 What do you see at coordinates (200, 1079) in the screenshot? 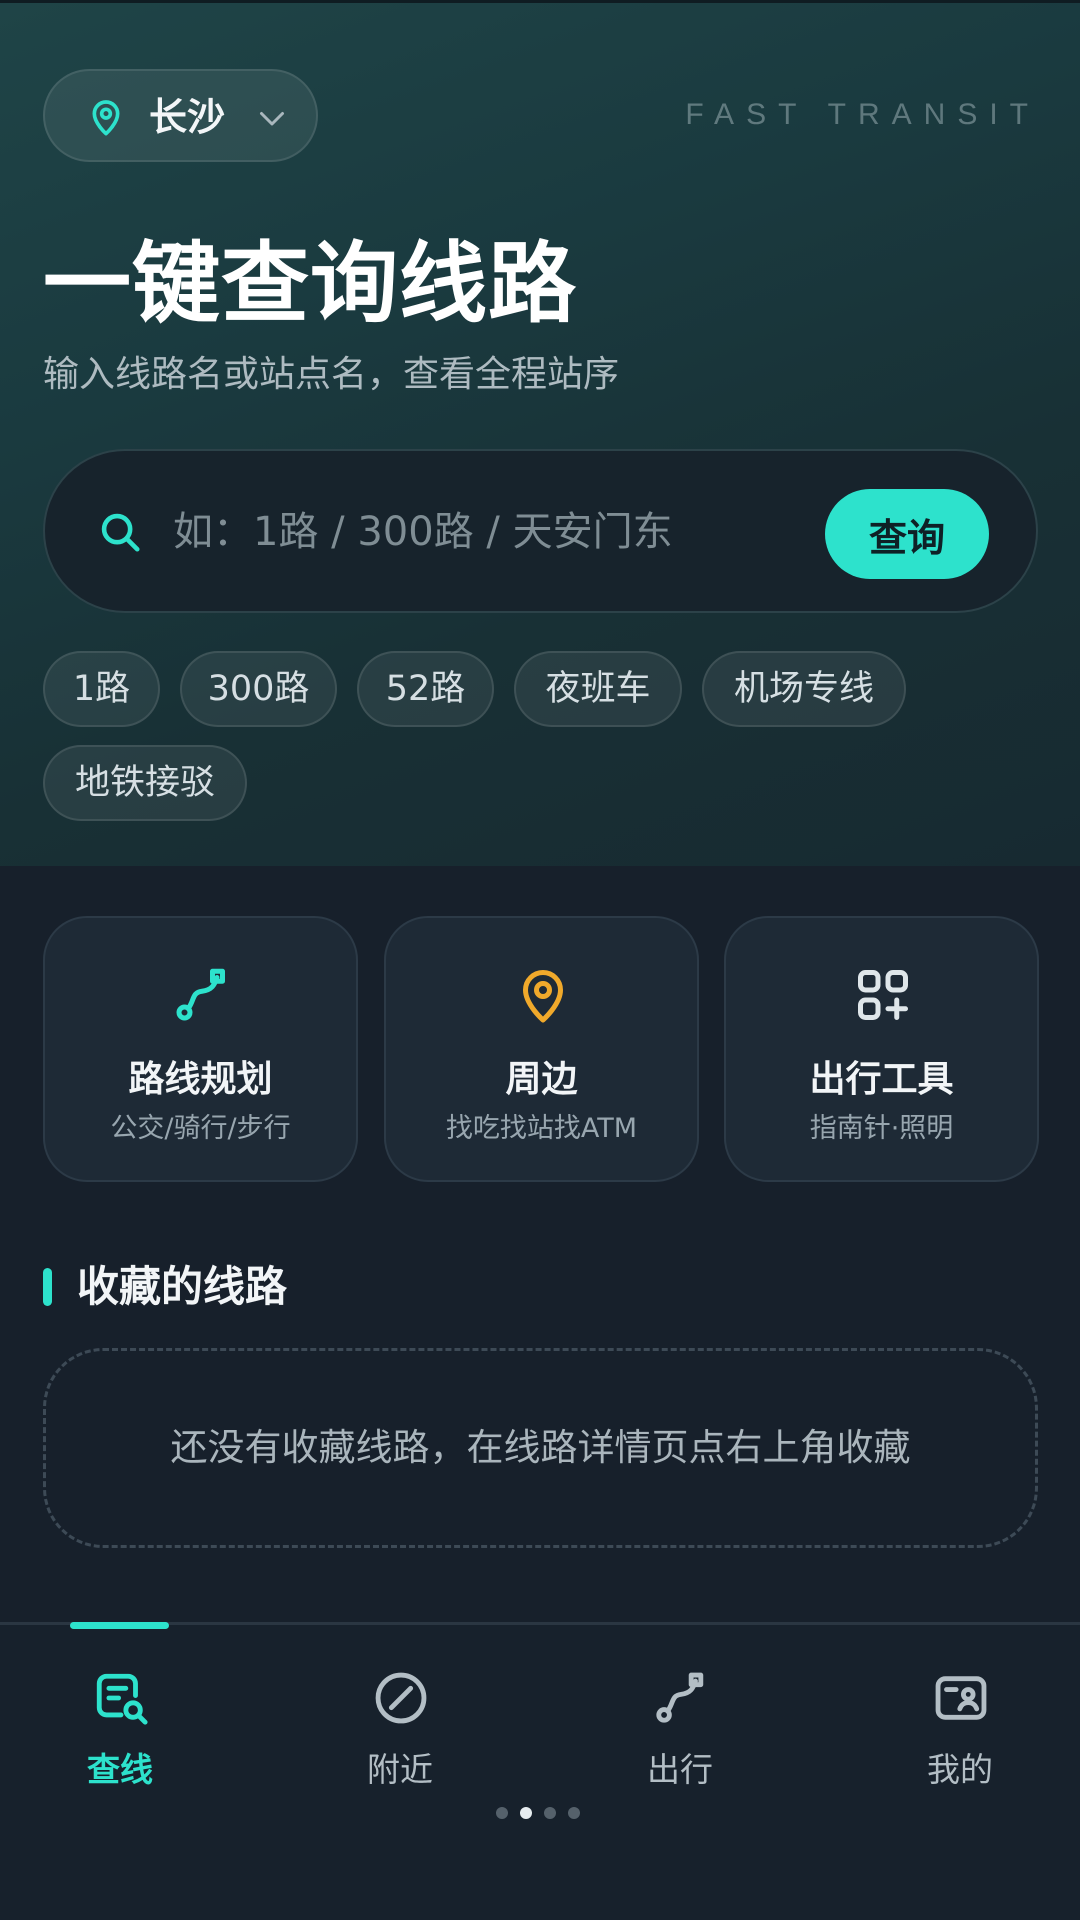
I see `feature-title: 路线规划` at bounding box center [200, 1079].